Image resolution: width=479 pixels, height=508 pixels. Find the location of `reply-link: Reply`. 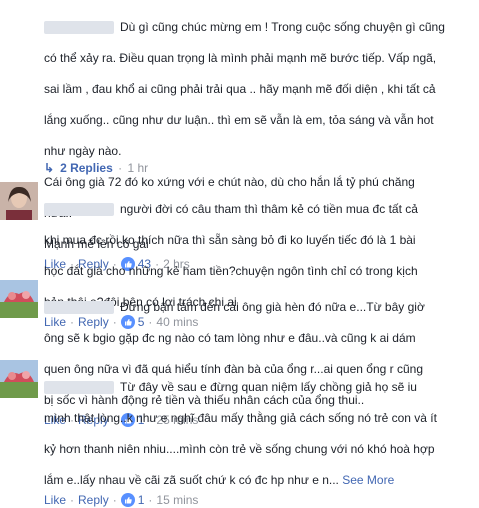

reply-link: Reply is located at coordinates (93, 500).